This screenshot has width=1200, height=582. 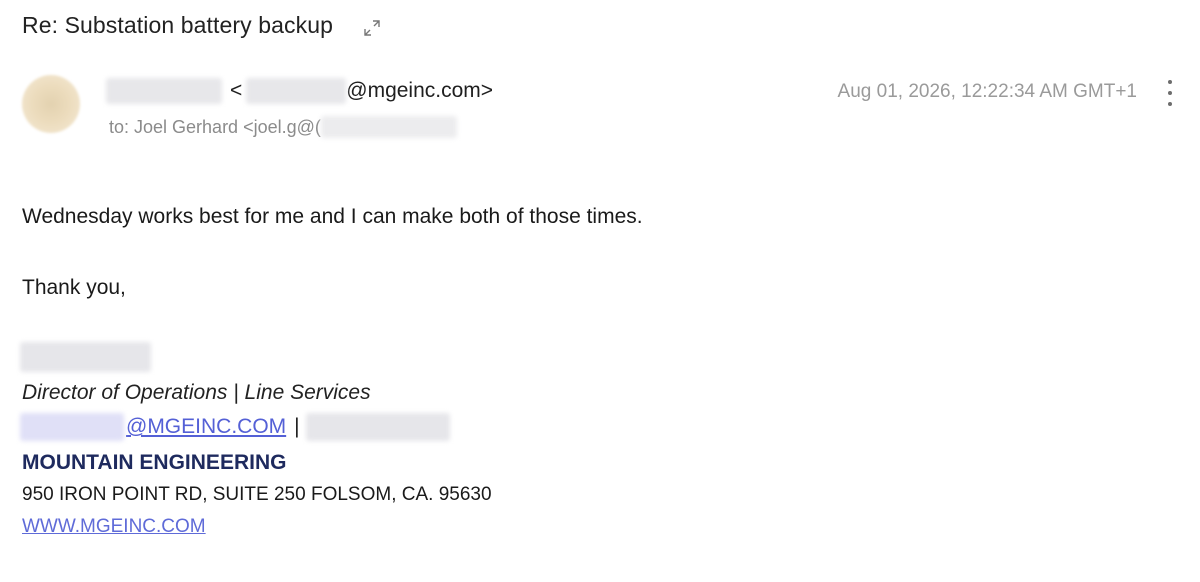 I want to click on sender-domain: @mgeinc.com>, so click(x=420, y=90).